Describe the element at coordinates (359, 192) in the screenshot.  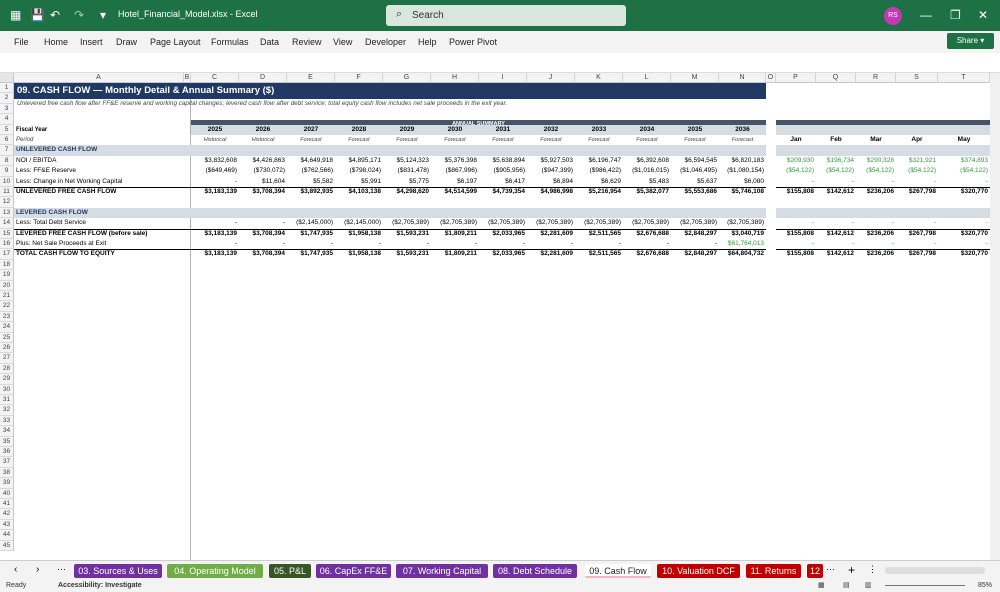
I see `value-cell: $4,103,138` at that location.